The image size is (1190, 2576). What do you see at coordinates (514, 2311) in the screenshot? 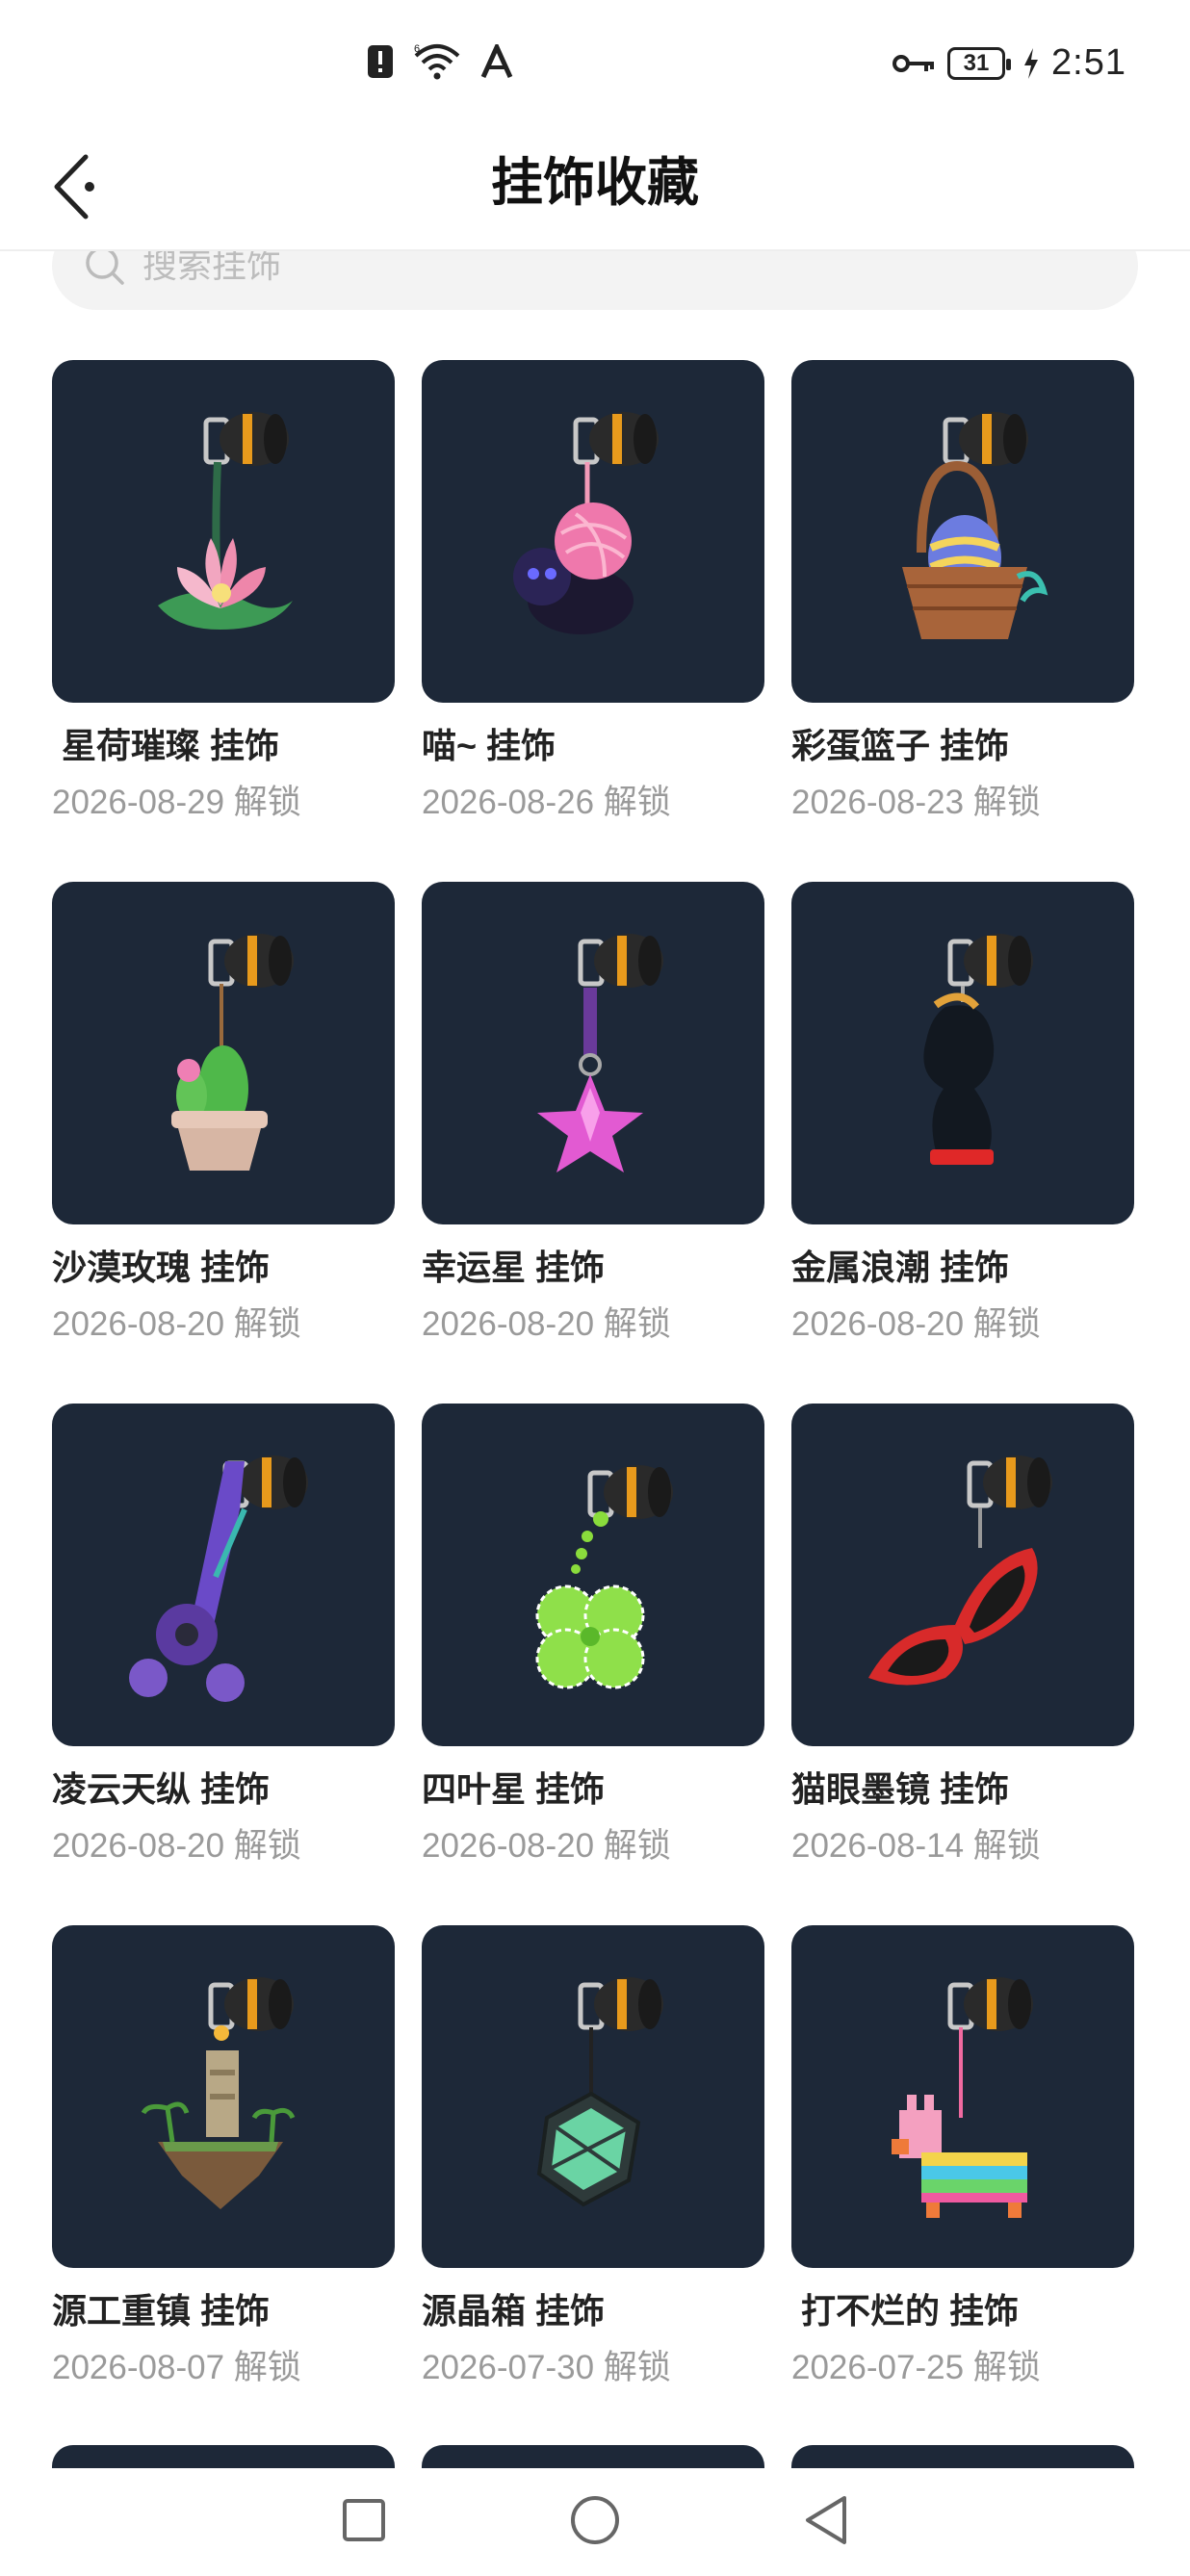
I see `pendant-name: 源晶箱 挂饰` at bounding box center [514, 2311].